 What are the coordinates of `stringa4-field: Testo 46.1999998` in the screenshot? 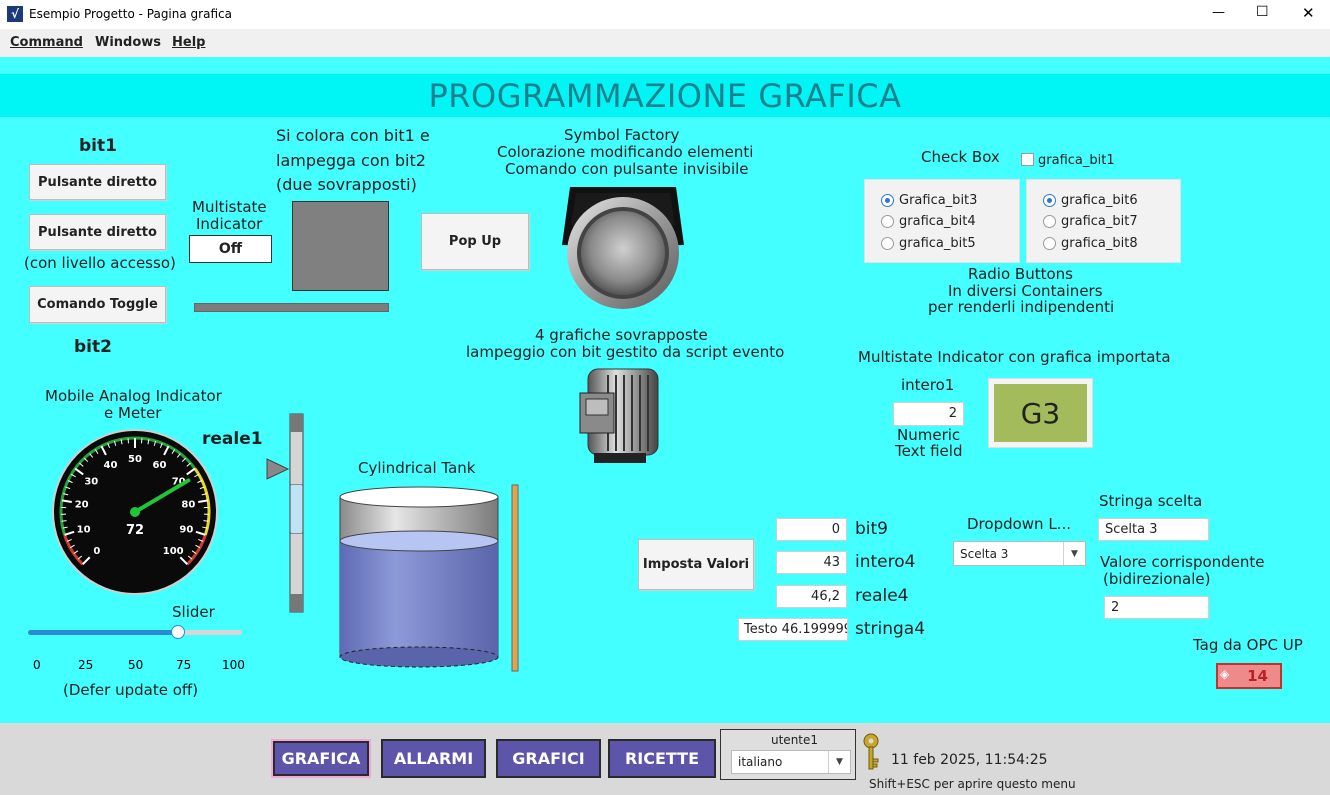 It's located at (793, 629).